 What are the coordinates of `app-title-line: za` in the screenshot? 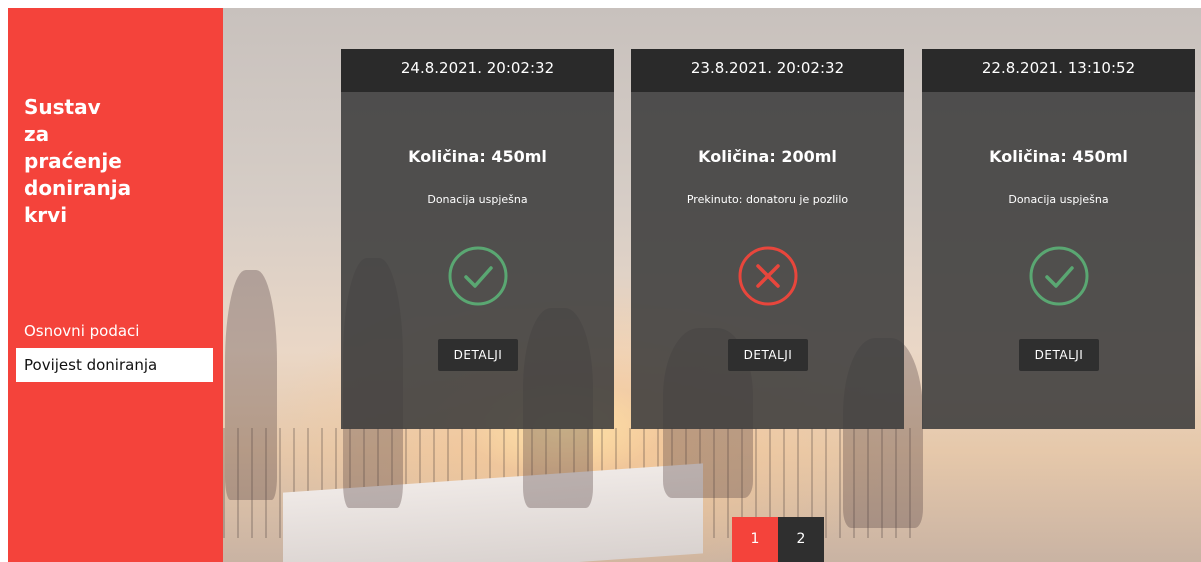 It's located at (37, 134).